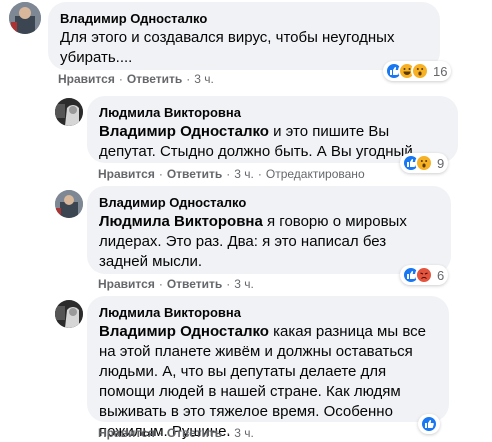  I want to click on reactions-summary: 16, so click(417, 71).